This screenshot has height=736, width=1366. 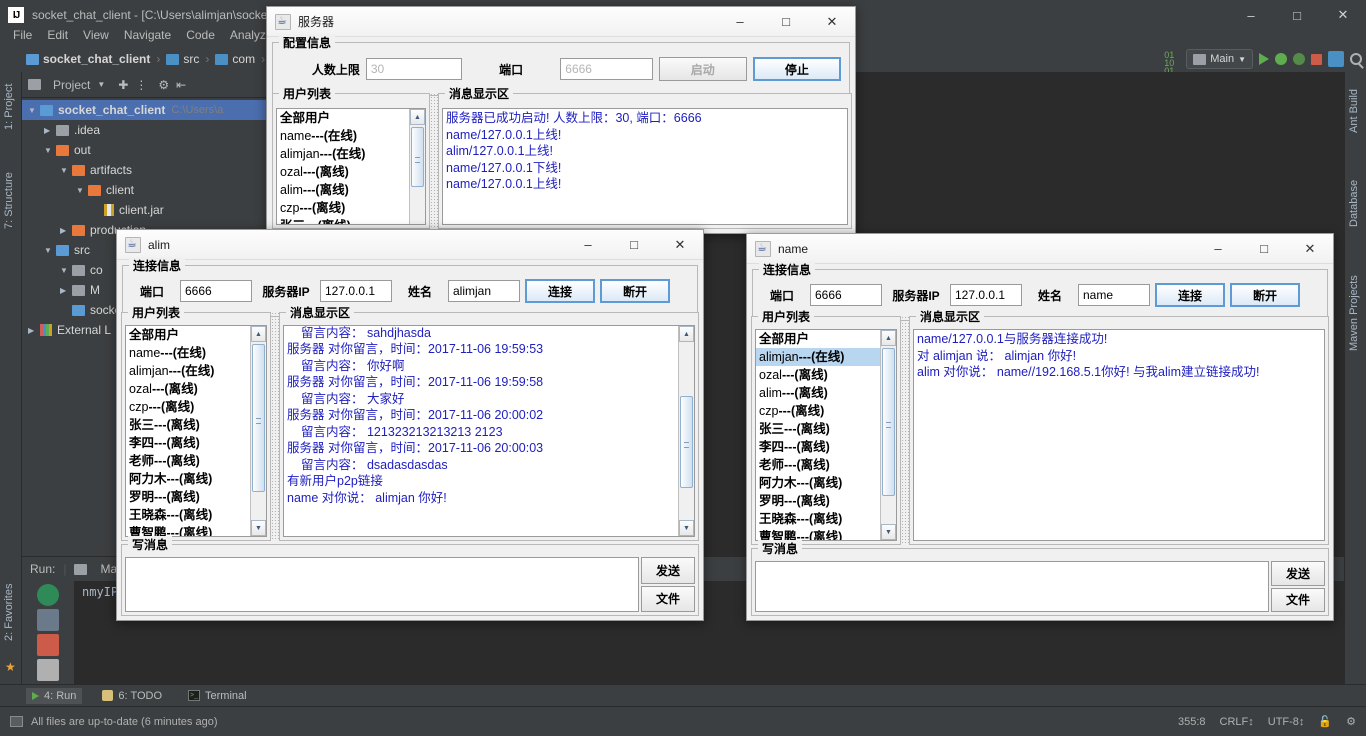 What do you see at coordinates (560, 291) in the screenshot?
I see `alim-connect-button: 连接` at bounding box center [560, 291].